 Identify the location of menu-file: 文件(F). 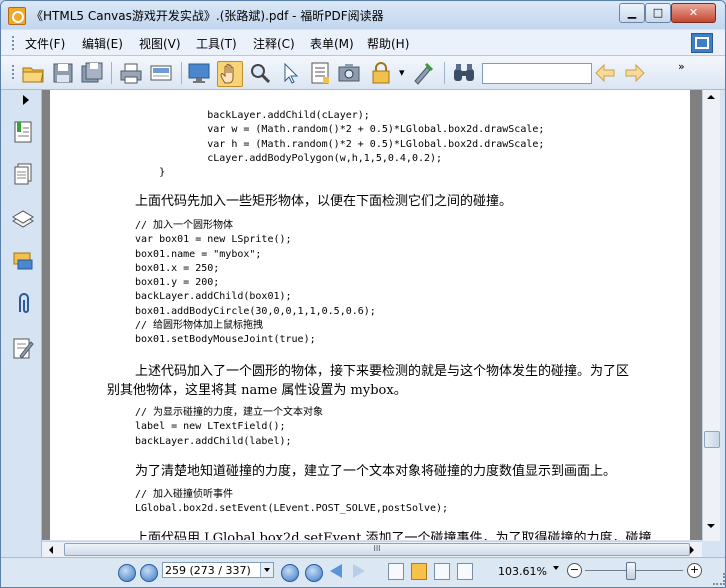
(45, 43).